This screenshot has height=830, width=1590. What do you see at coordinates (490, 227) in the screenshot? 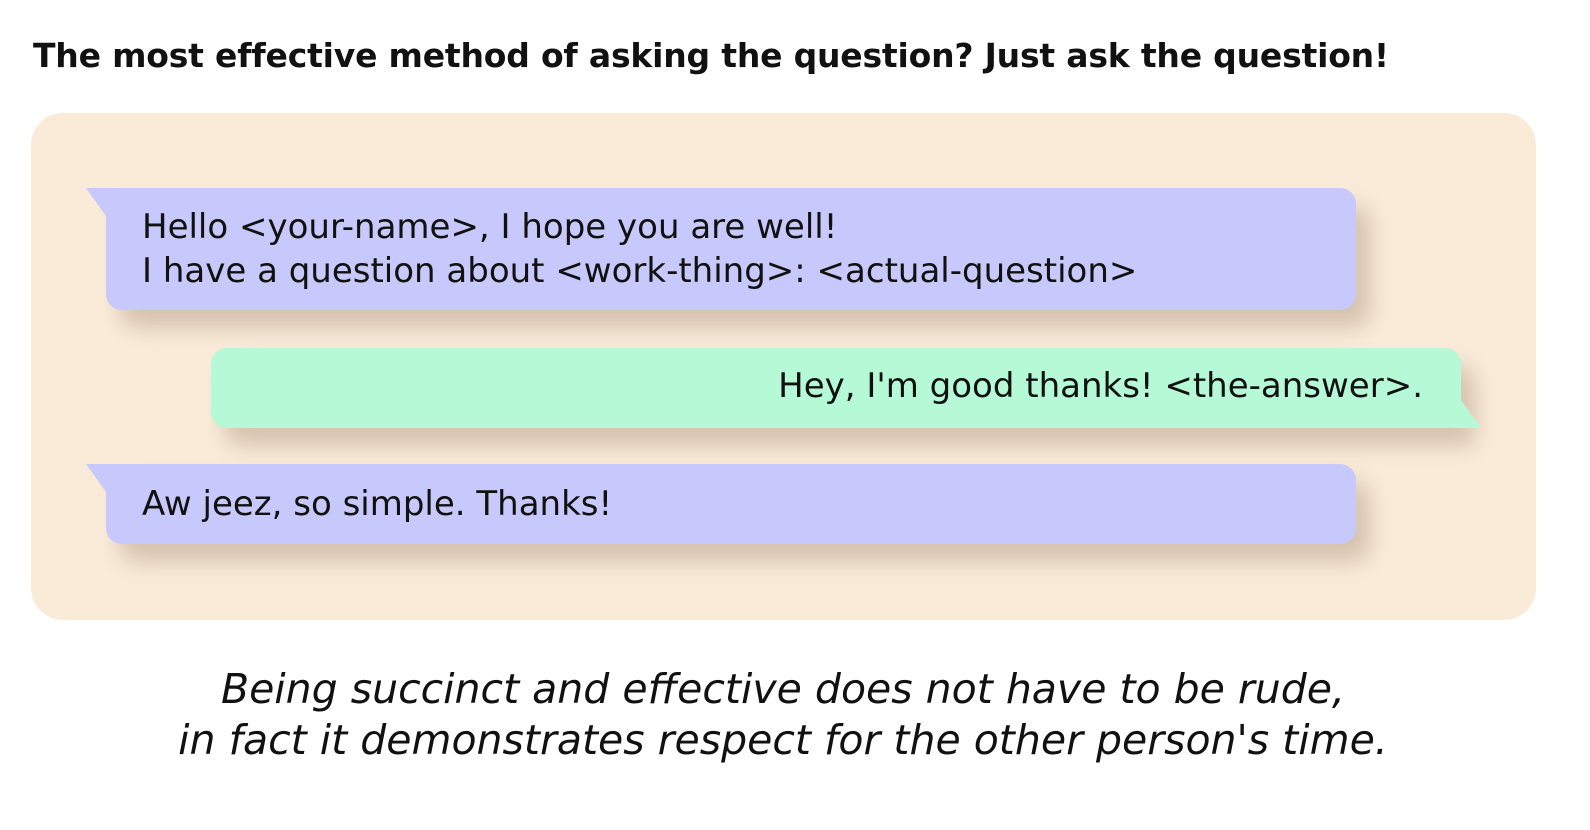
I see `message-text-line: Hello <your-name>, I hope you are well!` at bounding box center [490, 227].